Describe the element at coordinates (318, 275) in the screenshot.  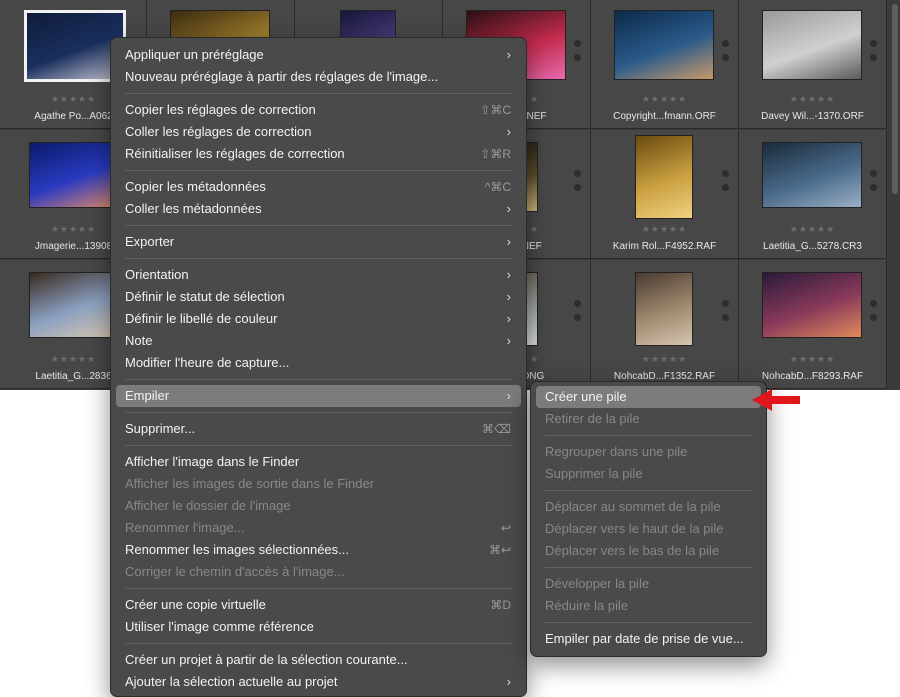
I see `menu-item: Orientation ›` at that location.